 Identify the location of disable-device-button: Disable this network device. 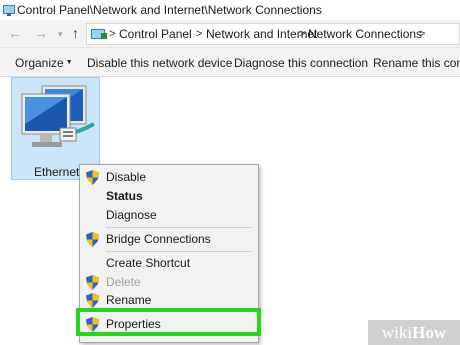
(159, 63).